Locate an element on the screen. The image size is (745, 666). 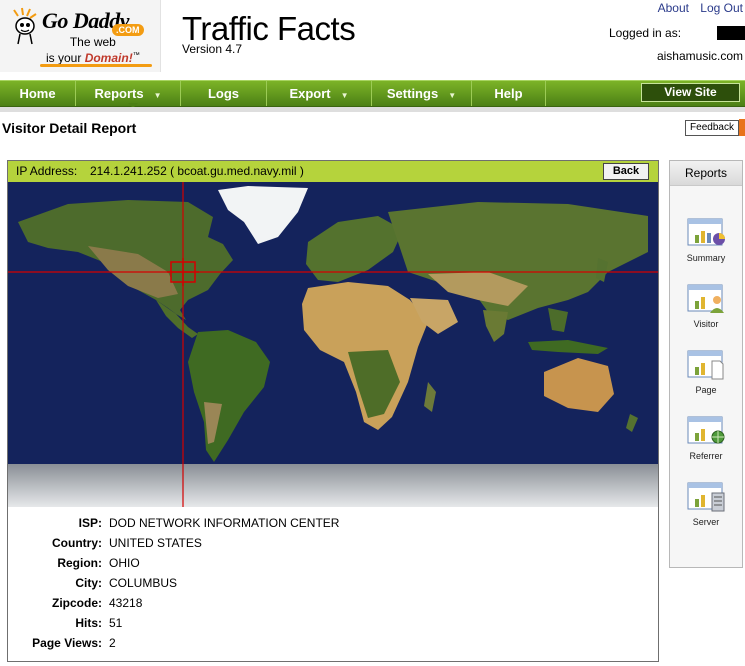
sidebar-item-label: Page is located at coordinates (706, 390).